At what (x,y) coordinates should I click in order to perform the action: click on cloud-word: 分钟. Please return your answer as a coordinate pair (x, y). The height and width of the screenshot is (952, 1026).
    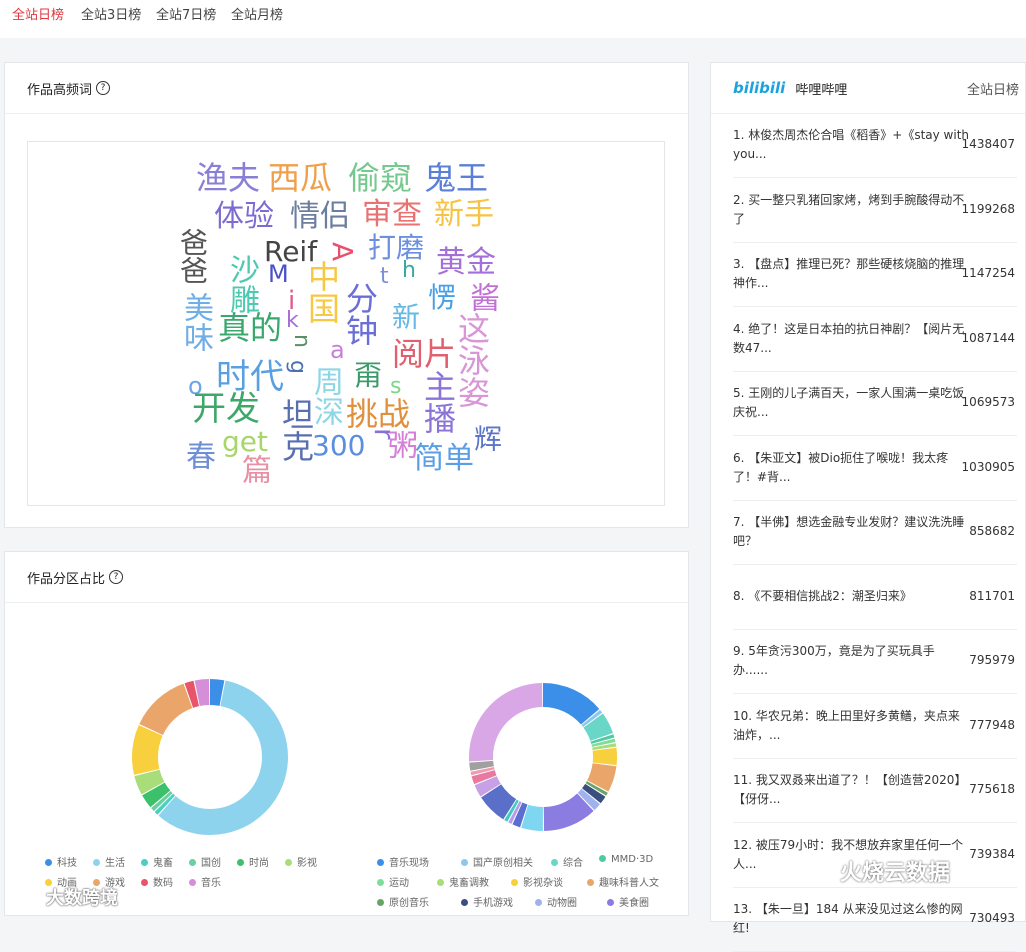
    Looking at the image, I should click on (360, 314).